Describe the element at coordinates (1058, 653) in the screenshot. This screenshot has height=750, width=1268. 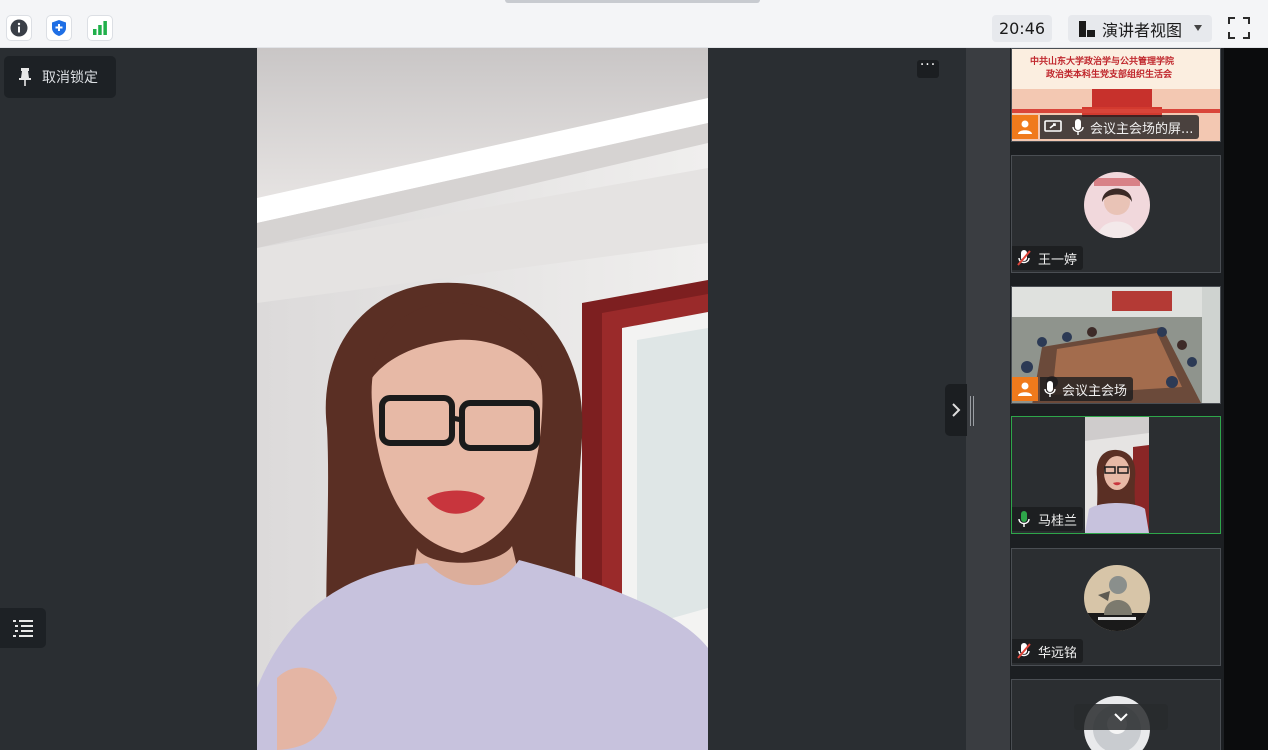
I see `participant-name: 华远铭` at that location.